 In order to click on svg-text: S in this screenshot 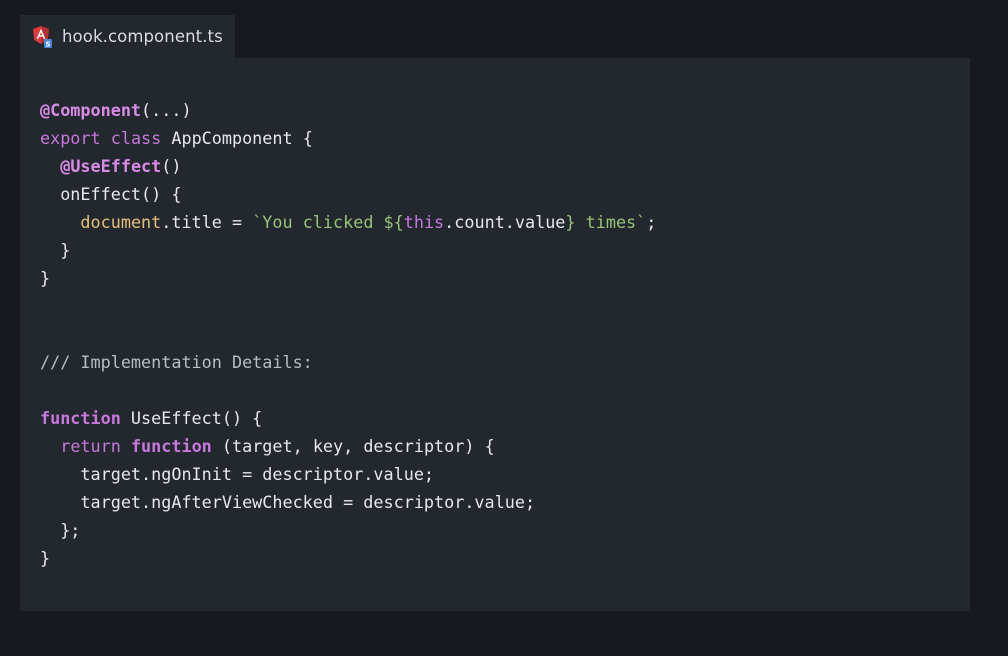, I will do `click(47, 44)`.